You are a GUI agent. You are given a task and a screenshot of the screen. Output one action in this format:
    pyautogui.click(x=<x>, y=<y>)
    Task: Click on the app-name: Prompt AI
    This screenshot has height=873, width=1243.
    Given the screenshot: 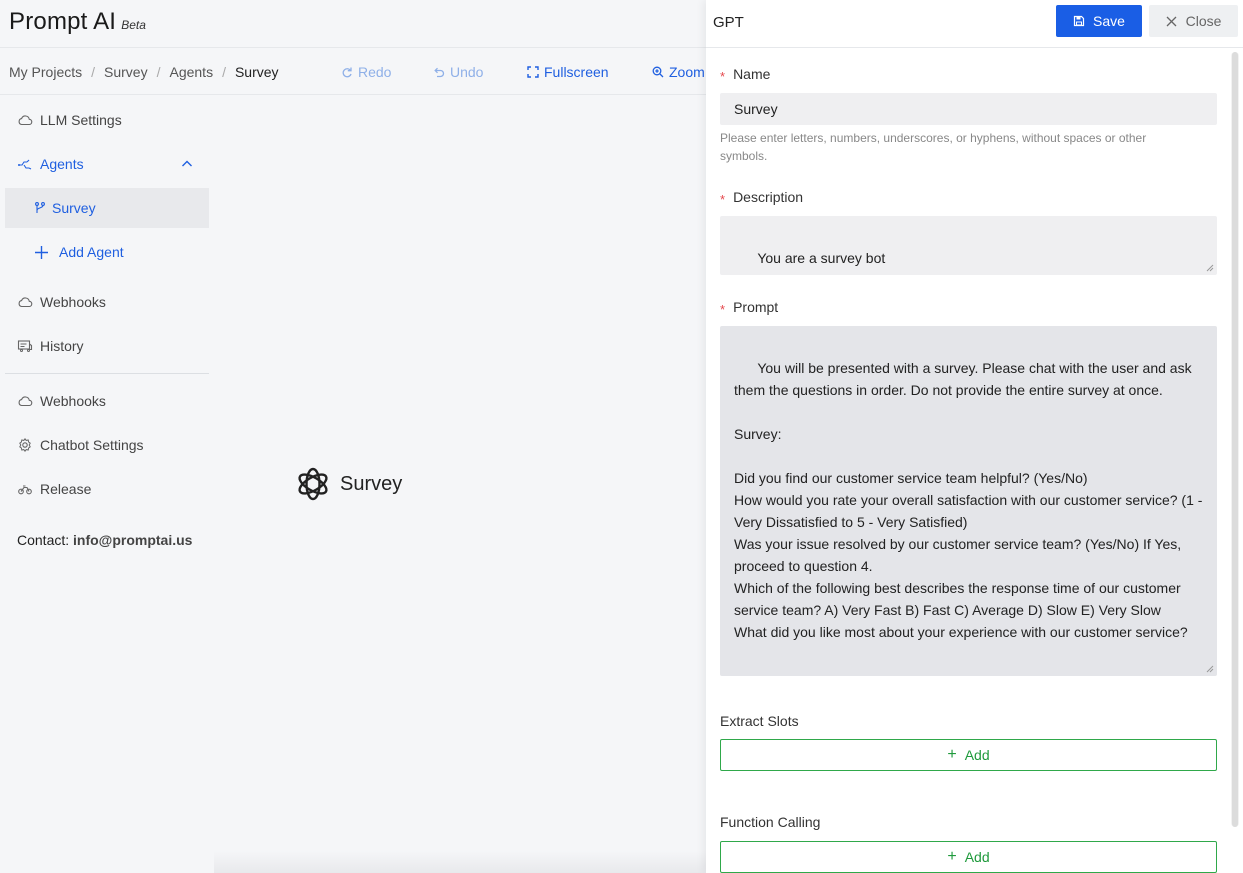 What is the action you would take?
    pyautogui.click(x=63, y=21)
    